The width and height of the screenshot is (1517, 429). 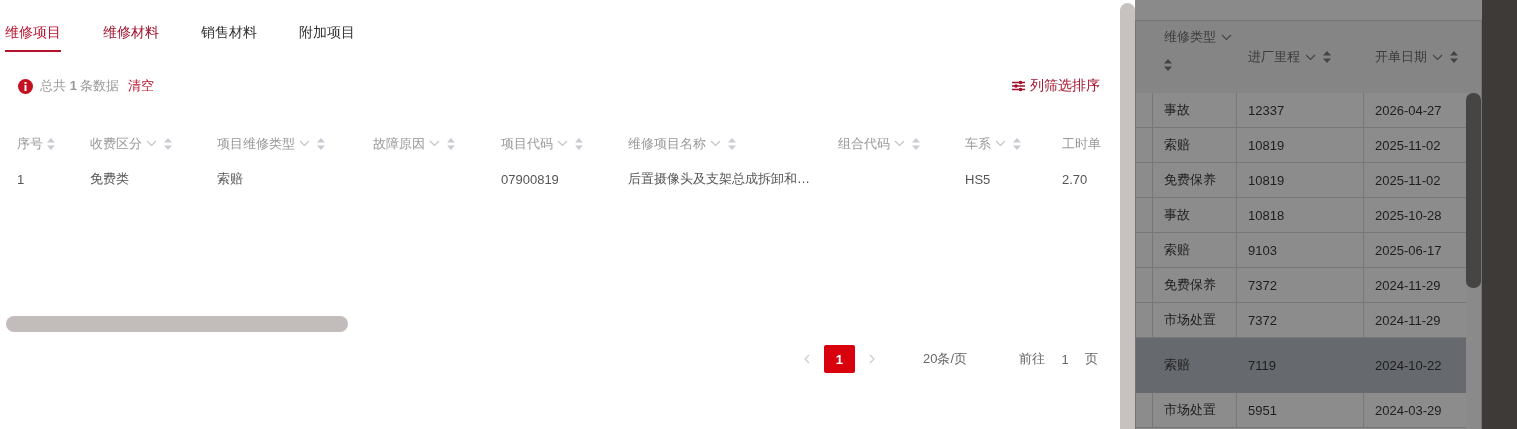 I want to click on table-cell: 07900819, so click(x=530, y=179).